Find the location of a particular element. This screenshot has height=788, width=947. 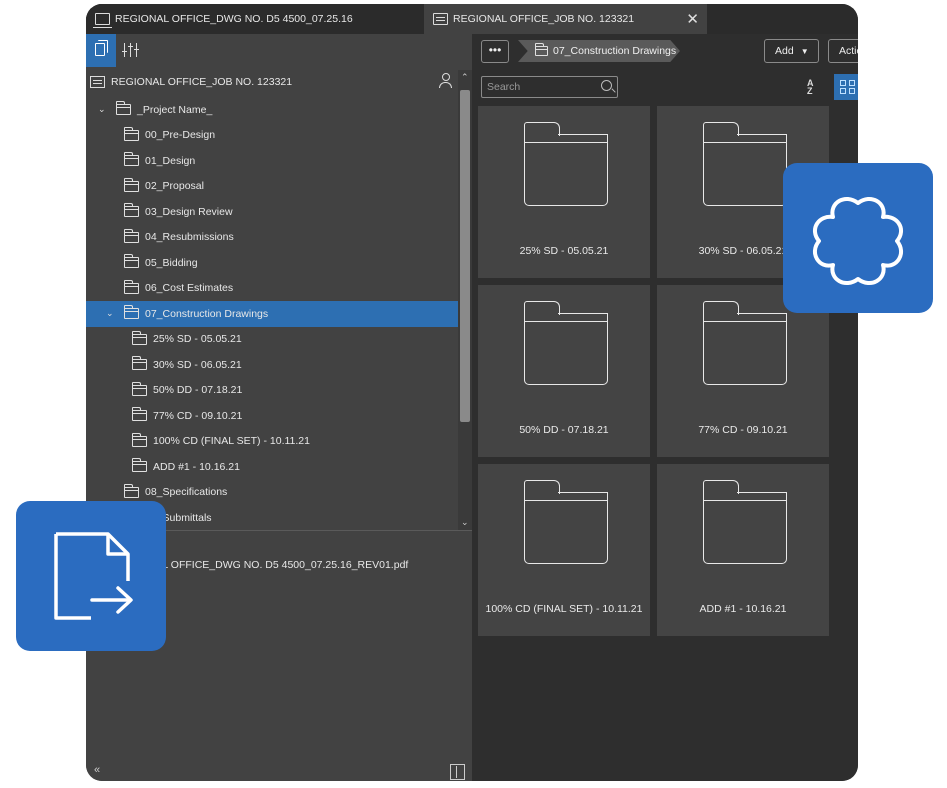

grid-view-button is located at coordinates (846, 87).